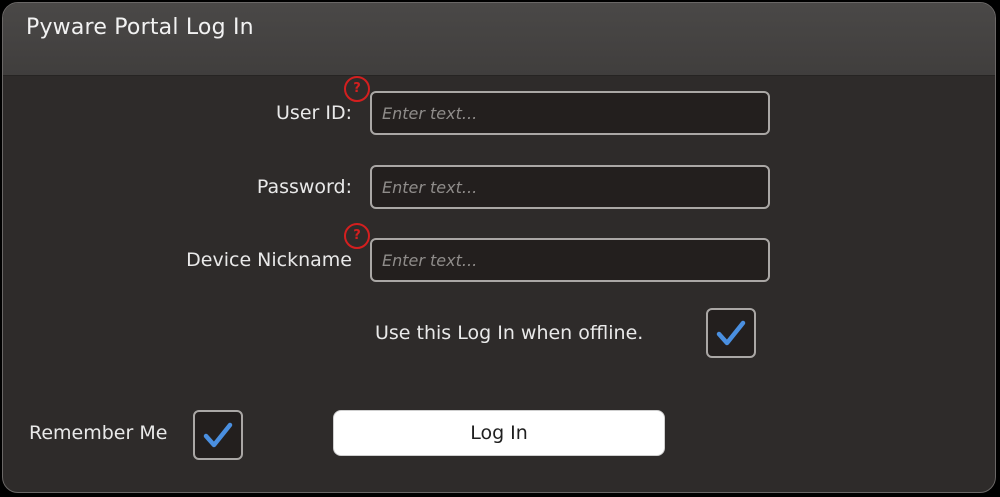 This screenshot has width=1000, height=497. What do you see at coordinates (269, 260) in the screenshot?
I see `device-nickname-label: Device Nickname` at bounding box center [269, 260].